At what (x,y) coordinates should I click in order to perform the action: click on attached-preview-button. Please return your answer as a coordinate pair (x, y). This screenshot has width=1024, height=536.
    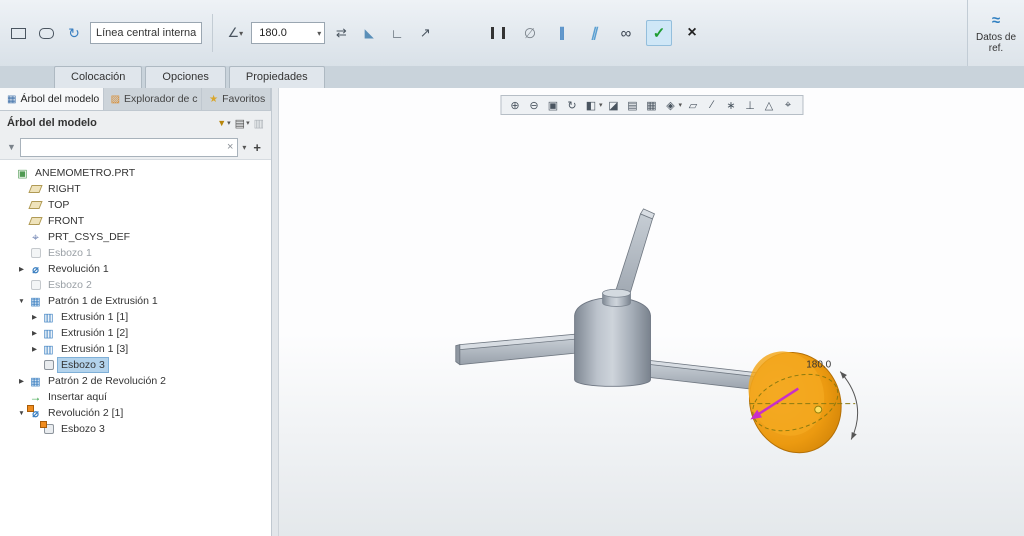
    Looking at the image, I should click on (594, 33).